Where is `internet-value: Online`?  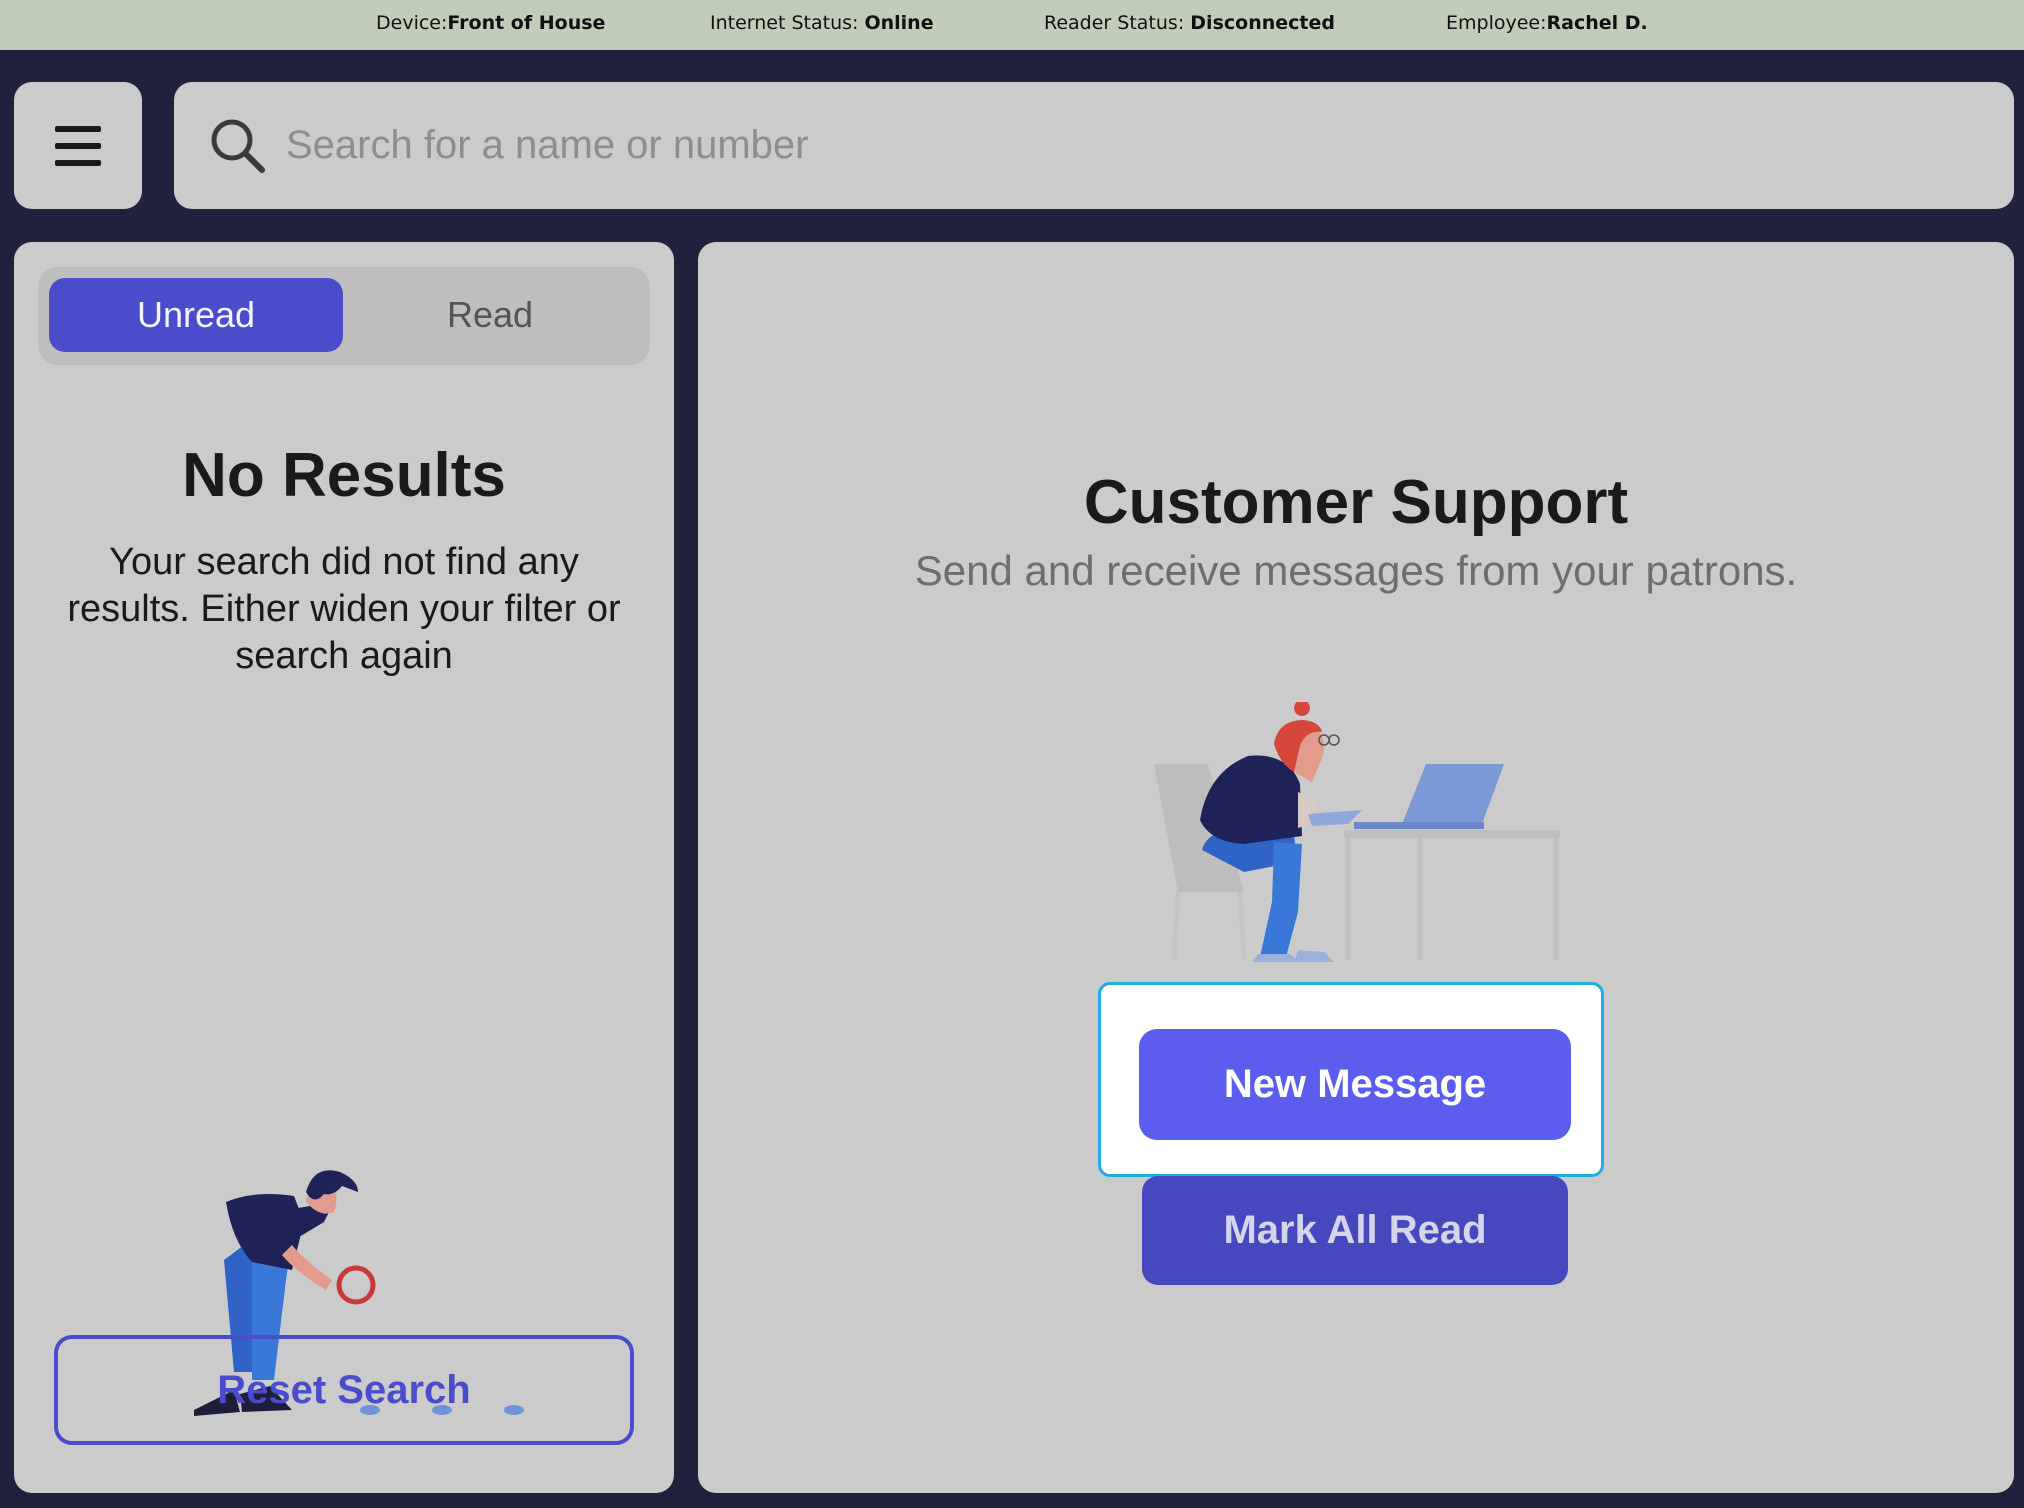 internet-value: Online is located at coordinates (899, 23).